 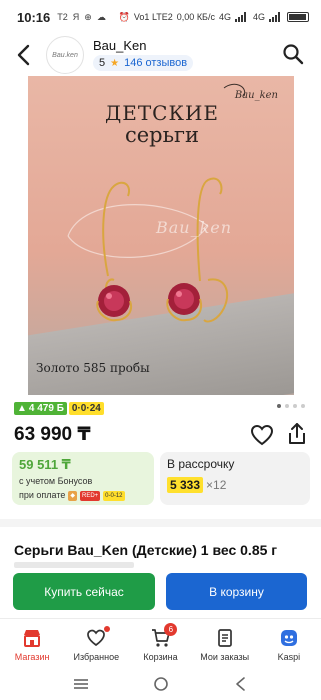 I want to click on notification-dot, so click(x=107, y=629).